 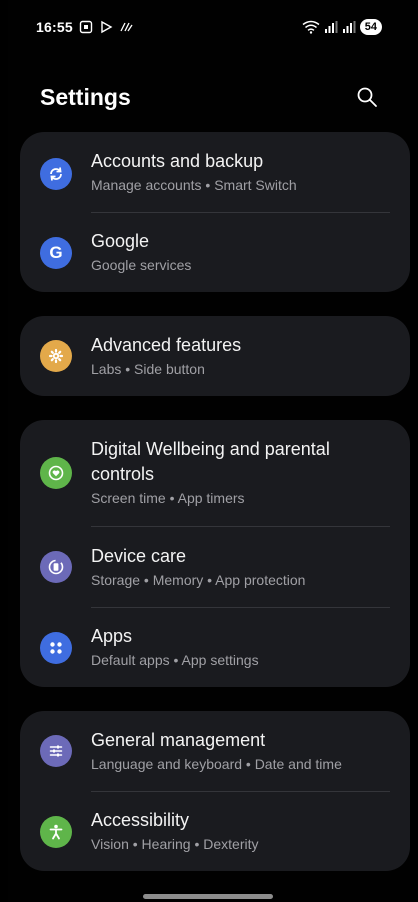 What do you see at coordinates (175, 844) in the screenshot?
I see `item-subtitle: Vision • Hearing • Dexterity` at bounding box center [175, 844].